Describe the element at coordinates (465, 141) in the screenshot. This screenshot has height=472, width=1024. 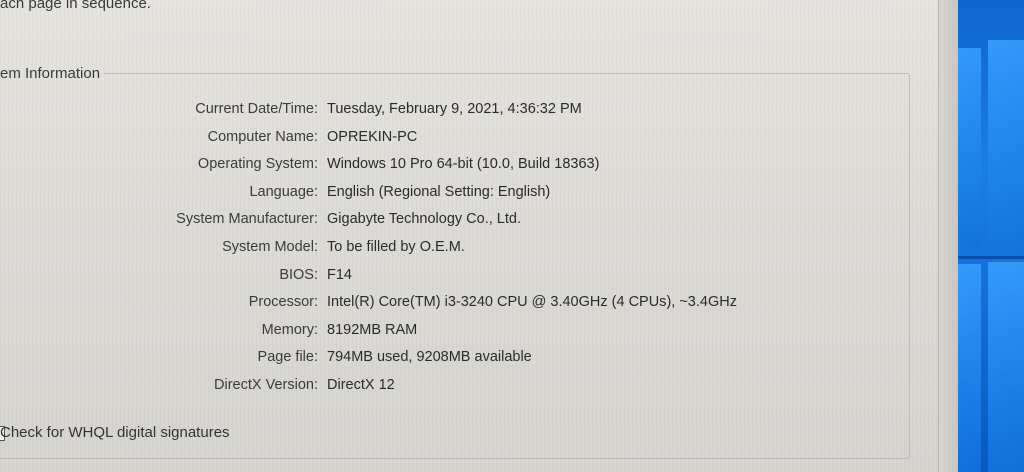
I see `row-computer-name: Computer Name: OPREKIN-PC` at that location.